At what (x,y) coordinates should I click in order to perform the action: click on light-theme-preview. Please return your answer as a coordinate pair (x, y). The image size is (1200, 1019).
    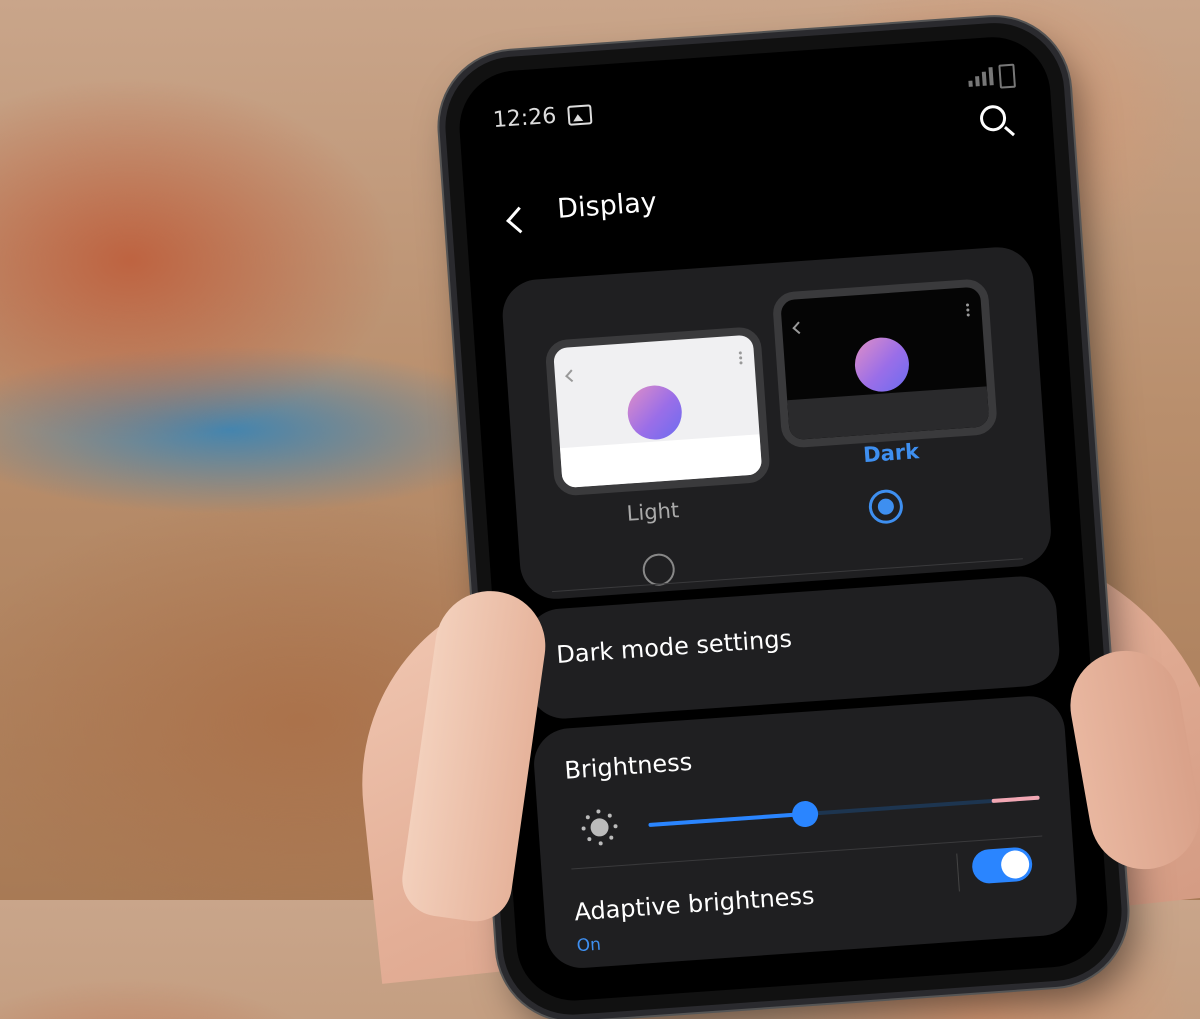
    Looking at the image, I should click on (657, 411).